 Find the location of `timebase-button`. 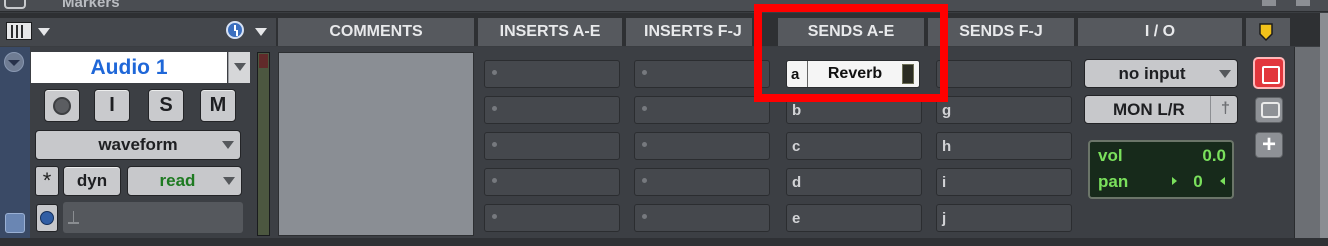

timebase-button is located at coordinates (47, 218).